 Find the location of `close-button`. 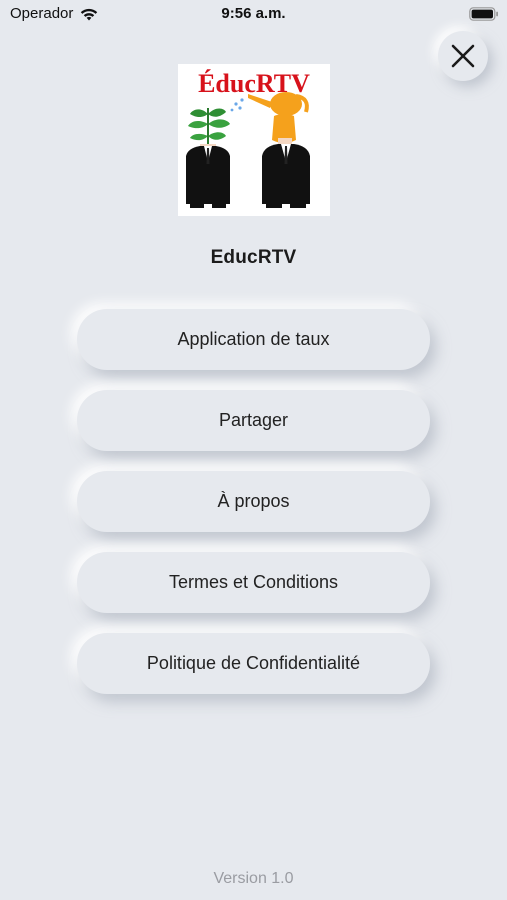

close-button is located at coordinates (463, 56).